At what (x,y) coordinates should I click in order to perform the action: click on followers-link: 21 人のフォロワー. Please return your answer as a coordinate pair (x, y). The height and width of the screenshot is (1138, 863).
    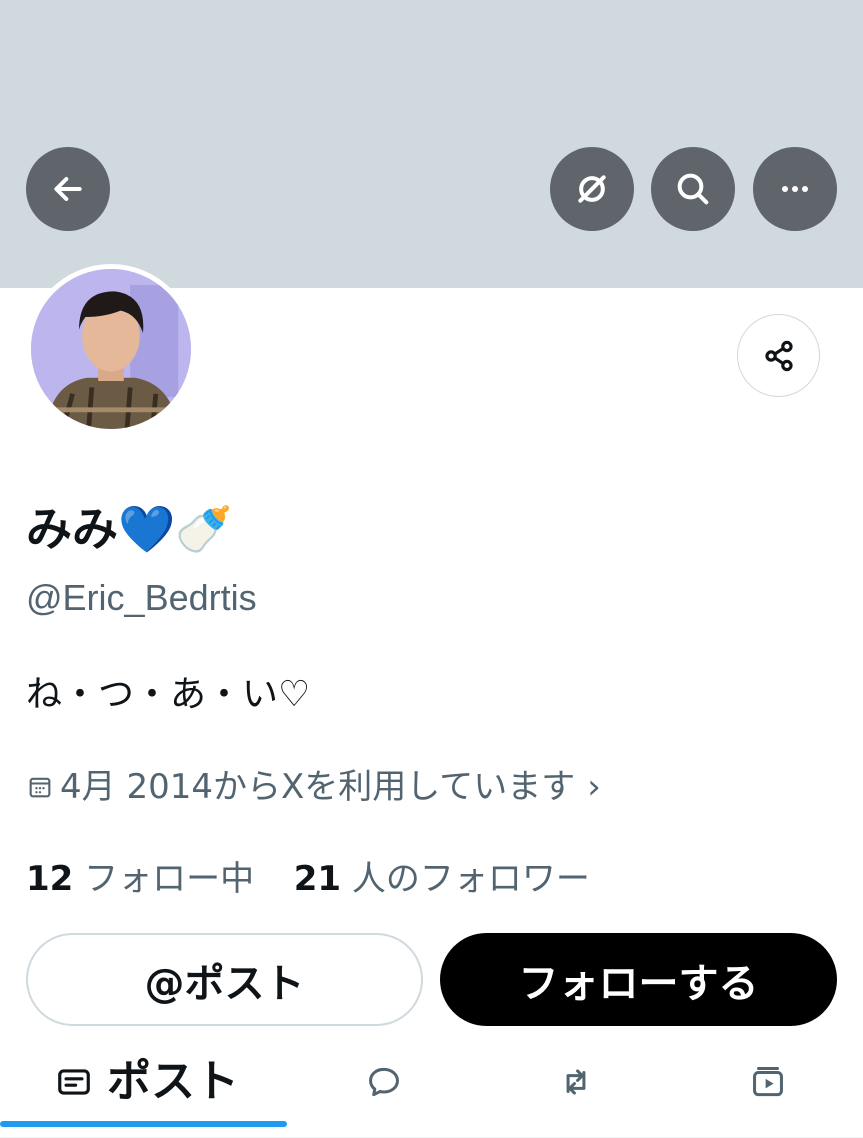
    Looking at the image, I should click on (442, 879).